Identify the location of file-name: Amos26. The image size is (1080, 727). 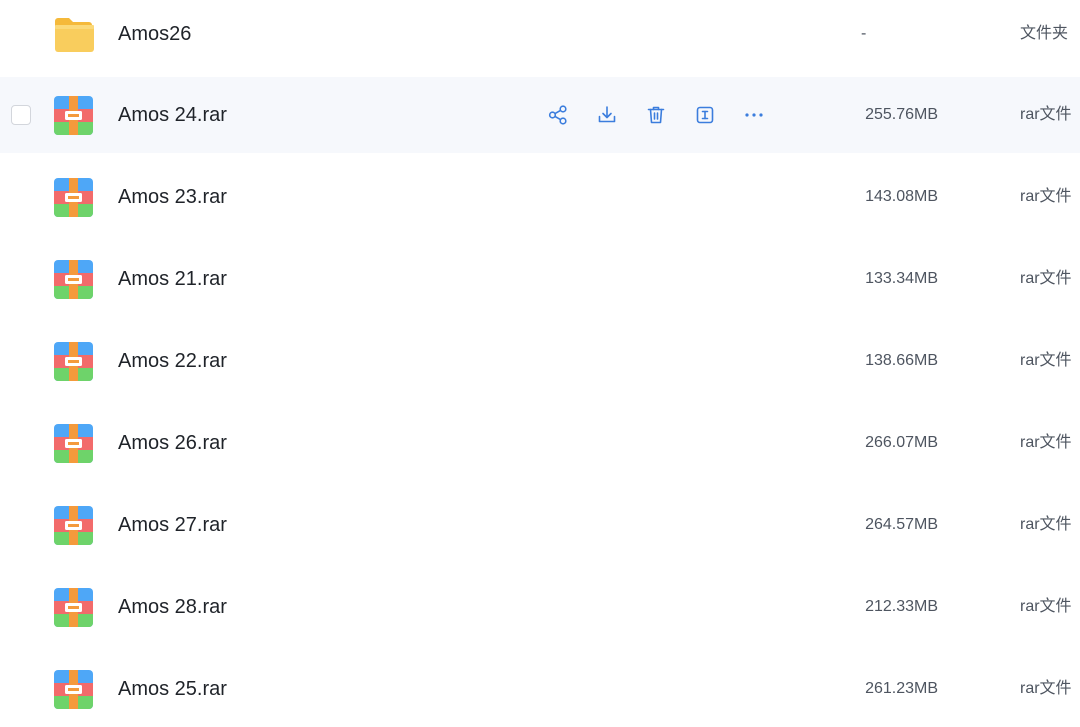
(154, 36).